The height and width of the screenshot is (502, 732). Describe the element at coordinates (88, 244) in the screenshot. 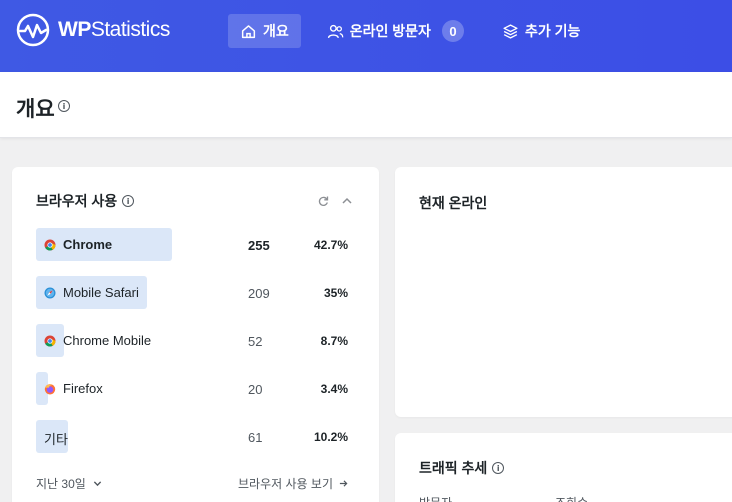

I see `browser-label: Chrome` at that location.